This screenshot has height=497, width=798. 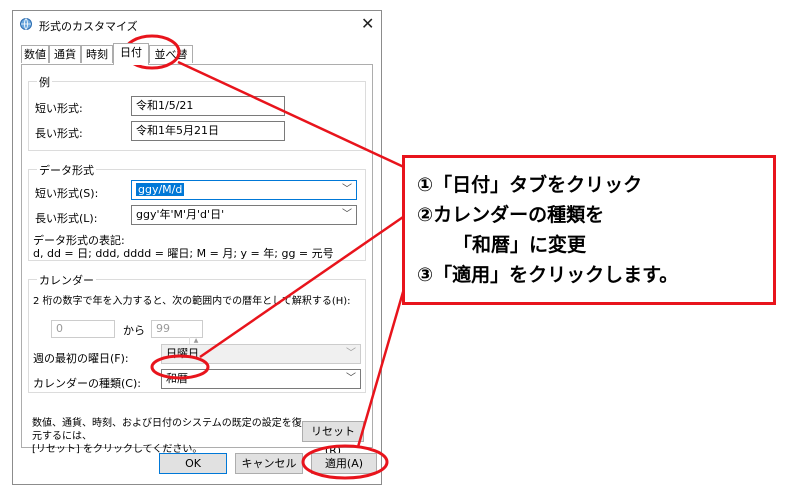 What do you see at coordinates (131, 54) in the screenshot?
I see `tab-date: 日付` at bounding box center [131, 54].